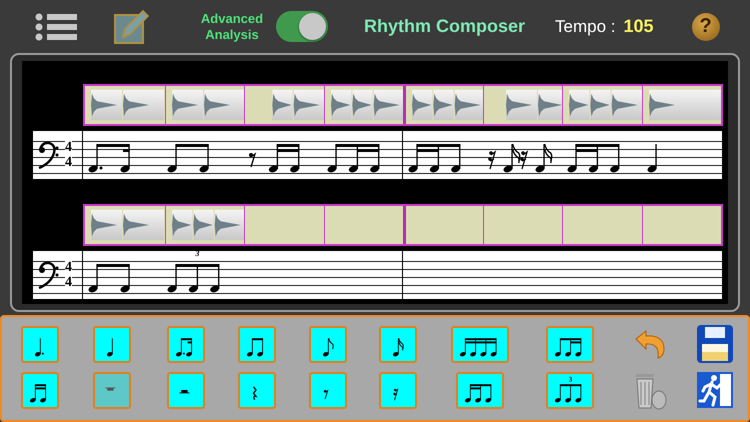  What do you see at coordinates (715, 390) in the screenshot?
I see `exit-icon` at bounding box center [715, 390].